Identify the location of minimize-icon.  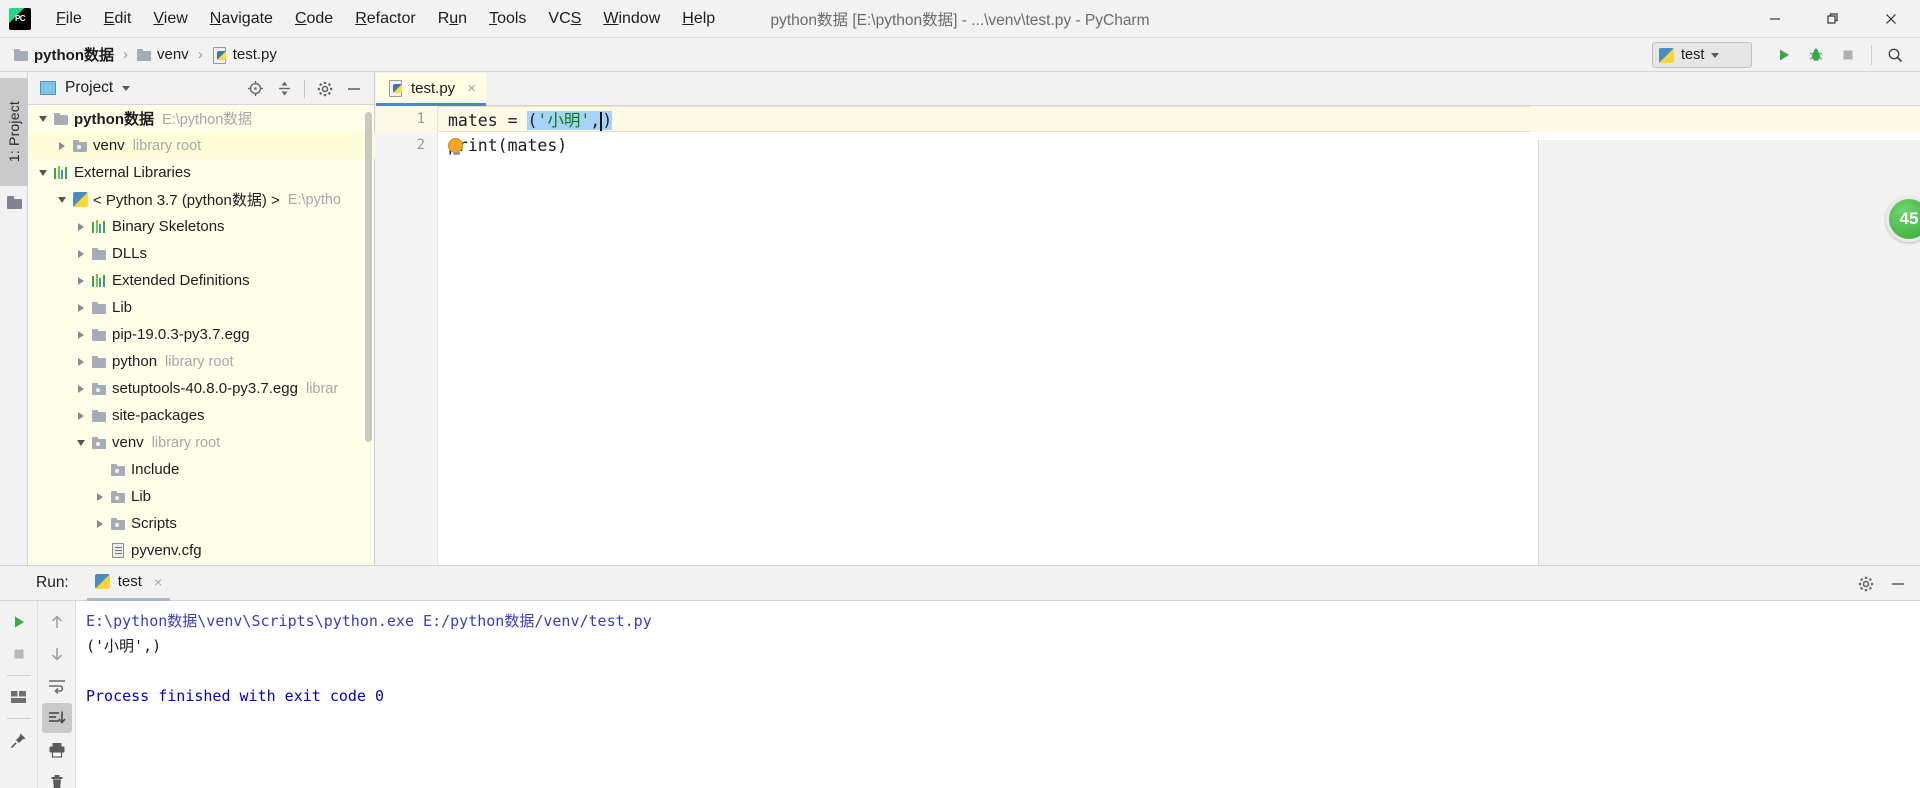
(1775, 19).